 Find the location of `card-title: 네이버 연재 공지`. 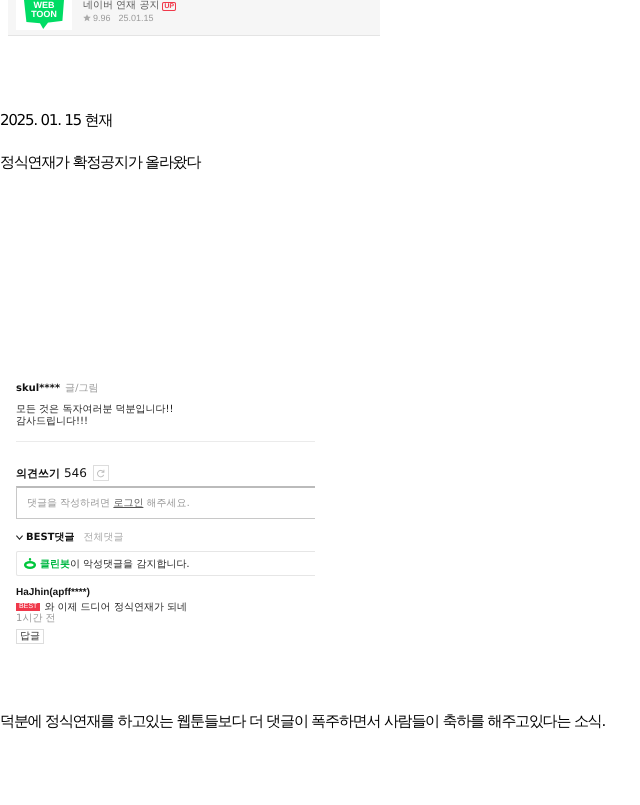

card-title: 네이버 연재 공지 is located at coordinates (121, 6).